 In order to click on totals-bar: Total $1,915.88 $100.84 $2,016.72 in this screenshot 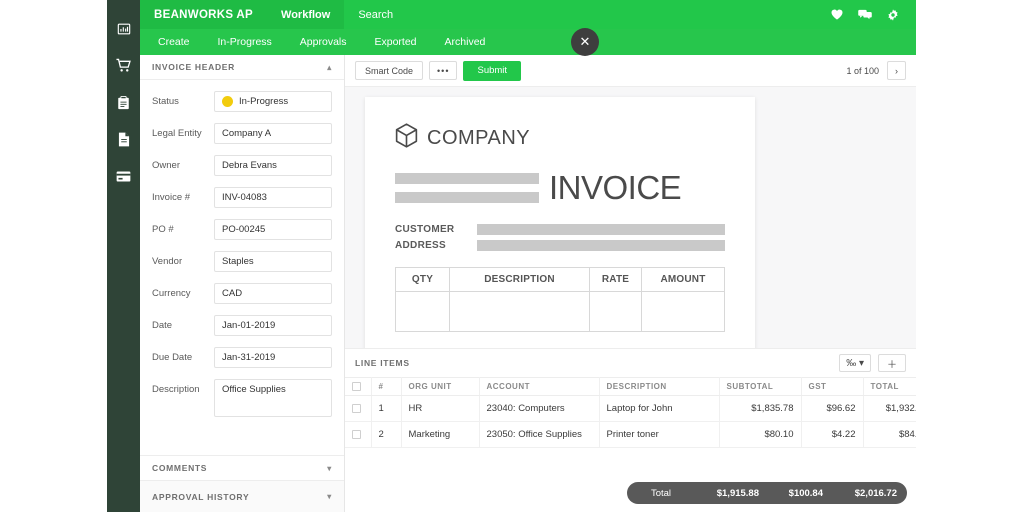, I will do `click(767, 493)`.